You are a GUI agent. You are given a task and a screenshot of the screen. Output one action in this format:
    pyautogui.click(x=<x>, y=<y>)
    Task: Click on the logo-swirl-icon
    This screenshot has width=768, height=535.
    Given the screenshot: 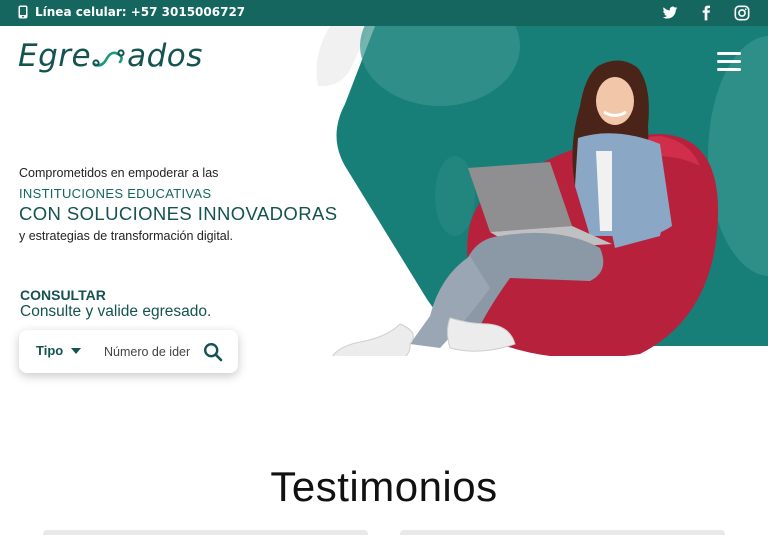 What is the action you would take?
    pyautogui.click(x=108, y=58)
    